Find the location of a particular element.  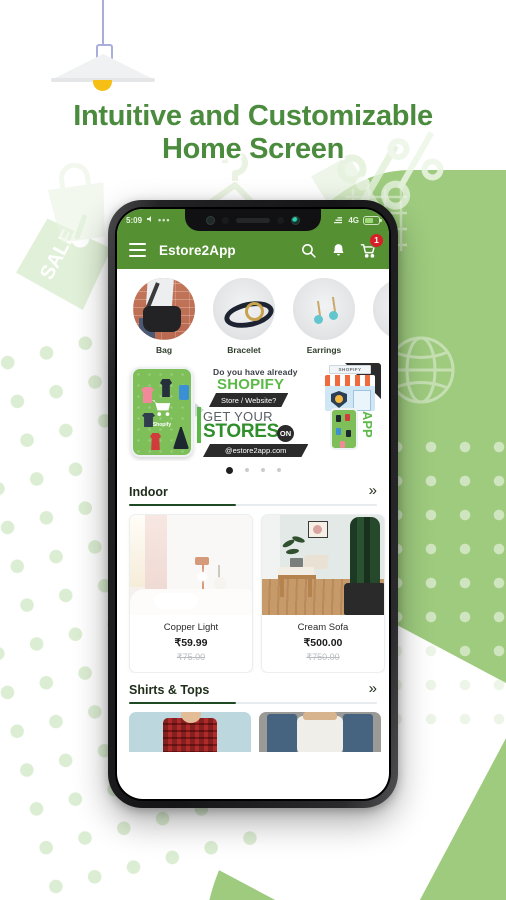

category-item-earrings: Earrings is located at coordinates (324, 316).